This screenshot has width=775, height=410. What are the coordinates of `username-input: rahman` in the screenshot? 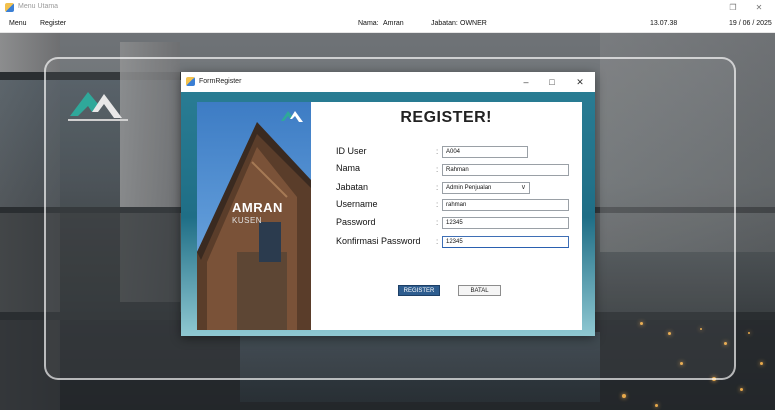 It's located at (505, 205).